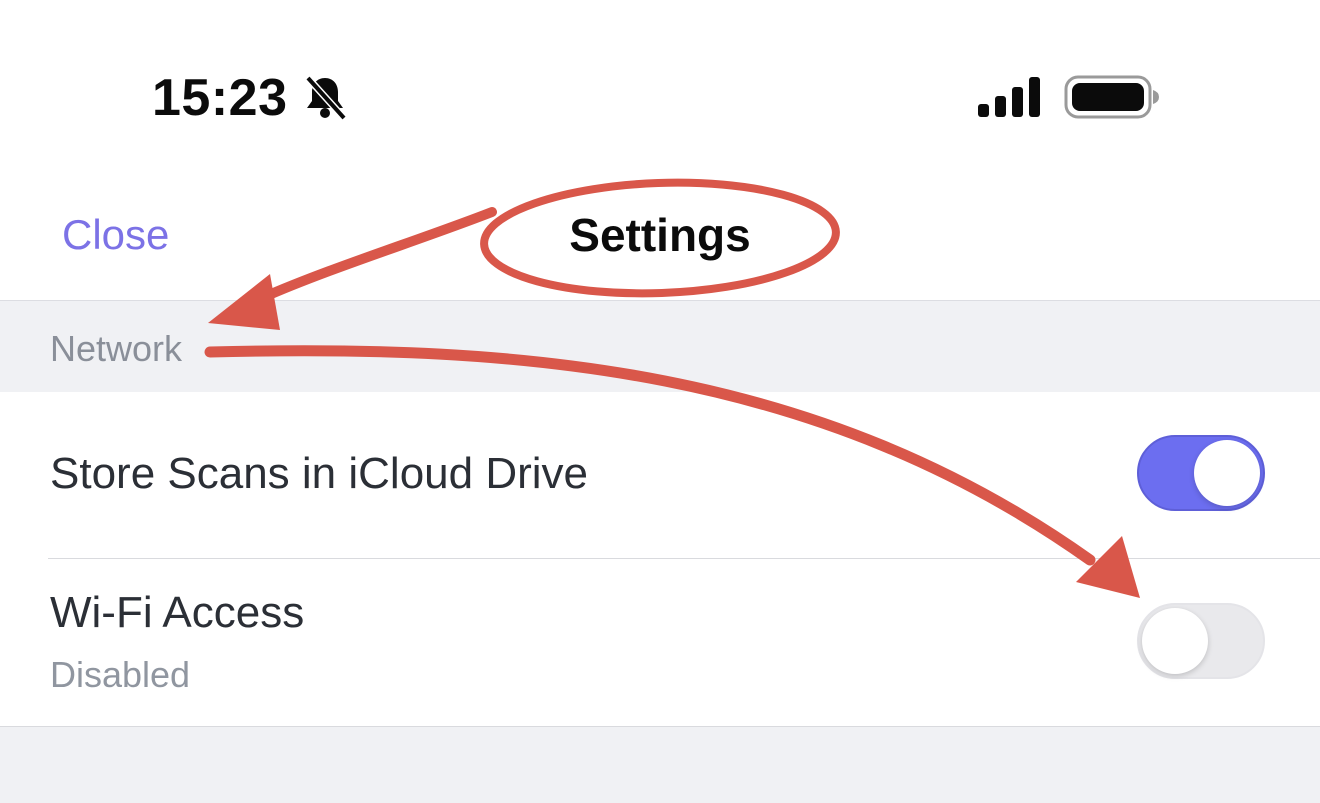 This screenshot has height=803, width=1320. I want to click on bell-slash-icon, so click(326, 97).